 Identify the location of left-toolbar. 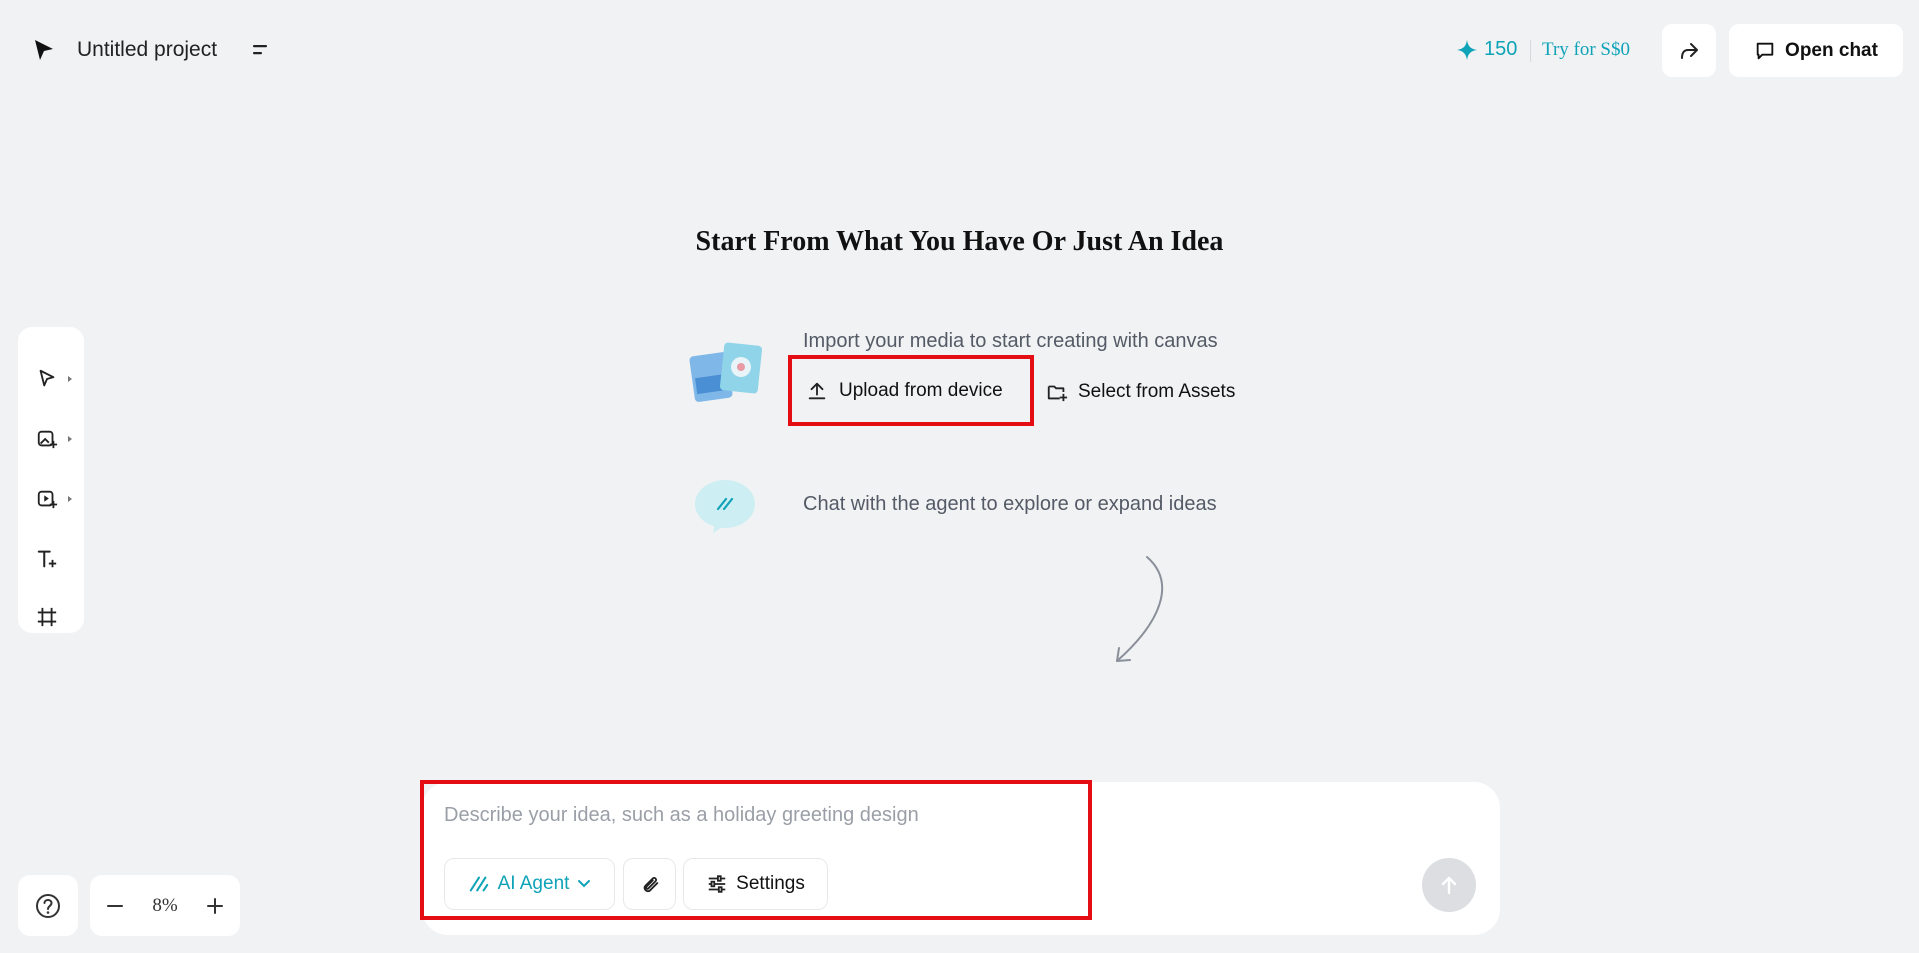
(51, 480).